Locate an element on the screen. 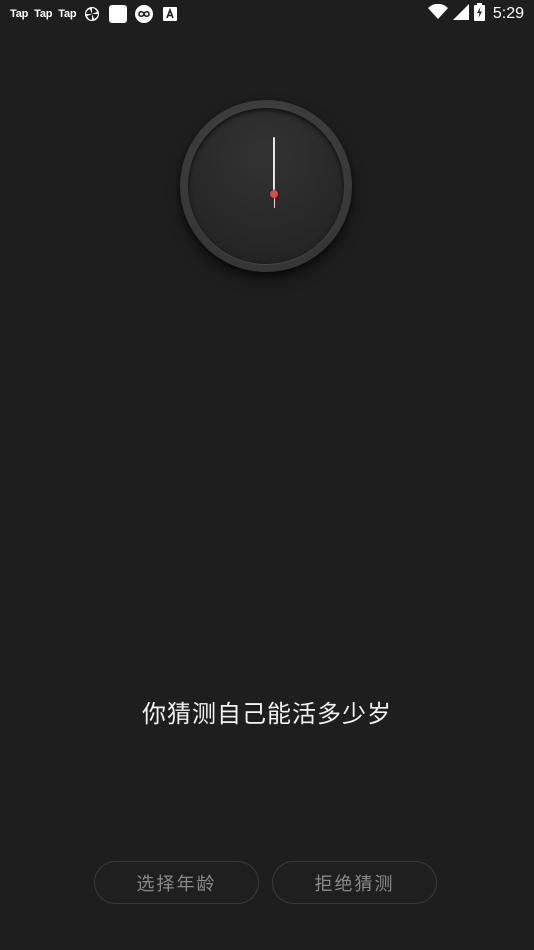 The image size is (534, 950). letter-a-icon is located at coordinates (170, 14).